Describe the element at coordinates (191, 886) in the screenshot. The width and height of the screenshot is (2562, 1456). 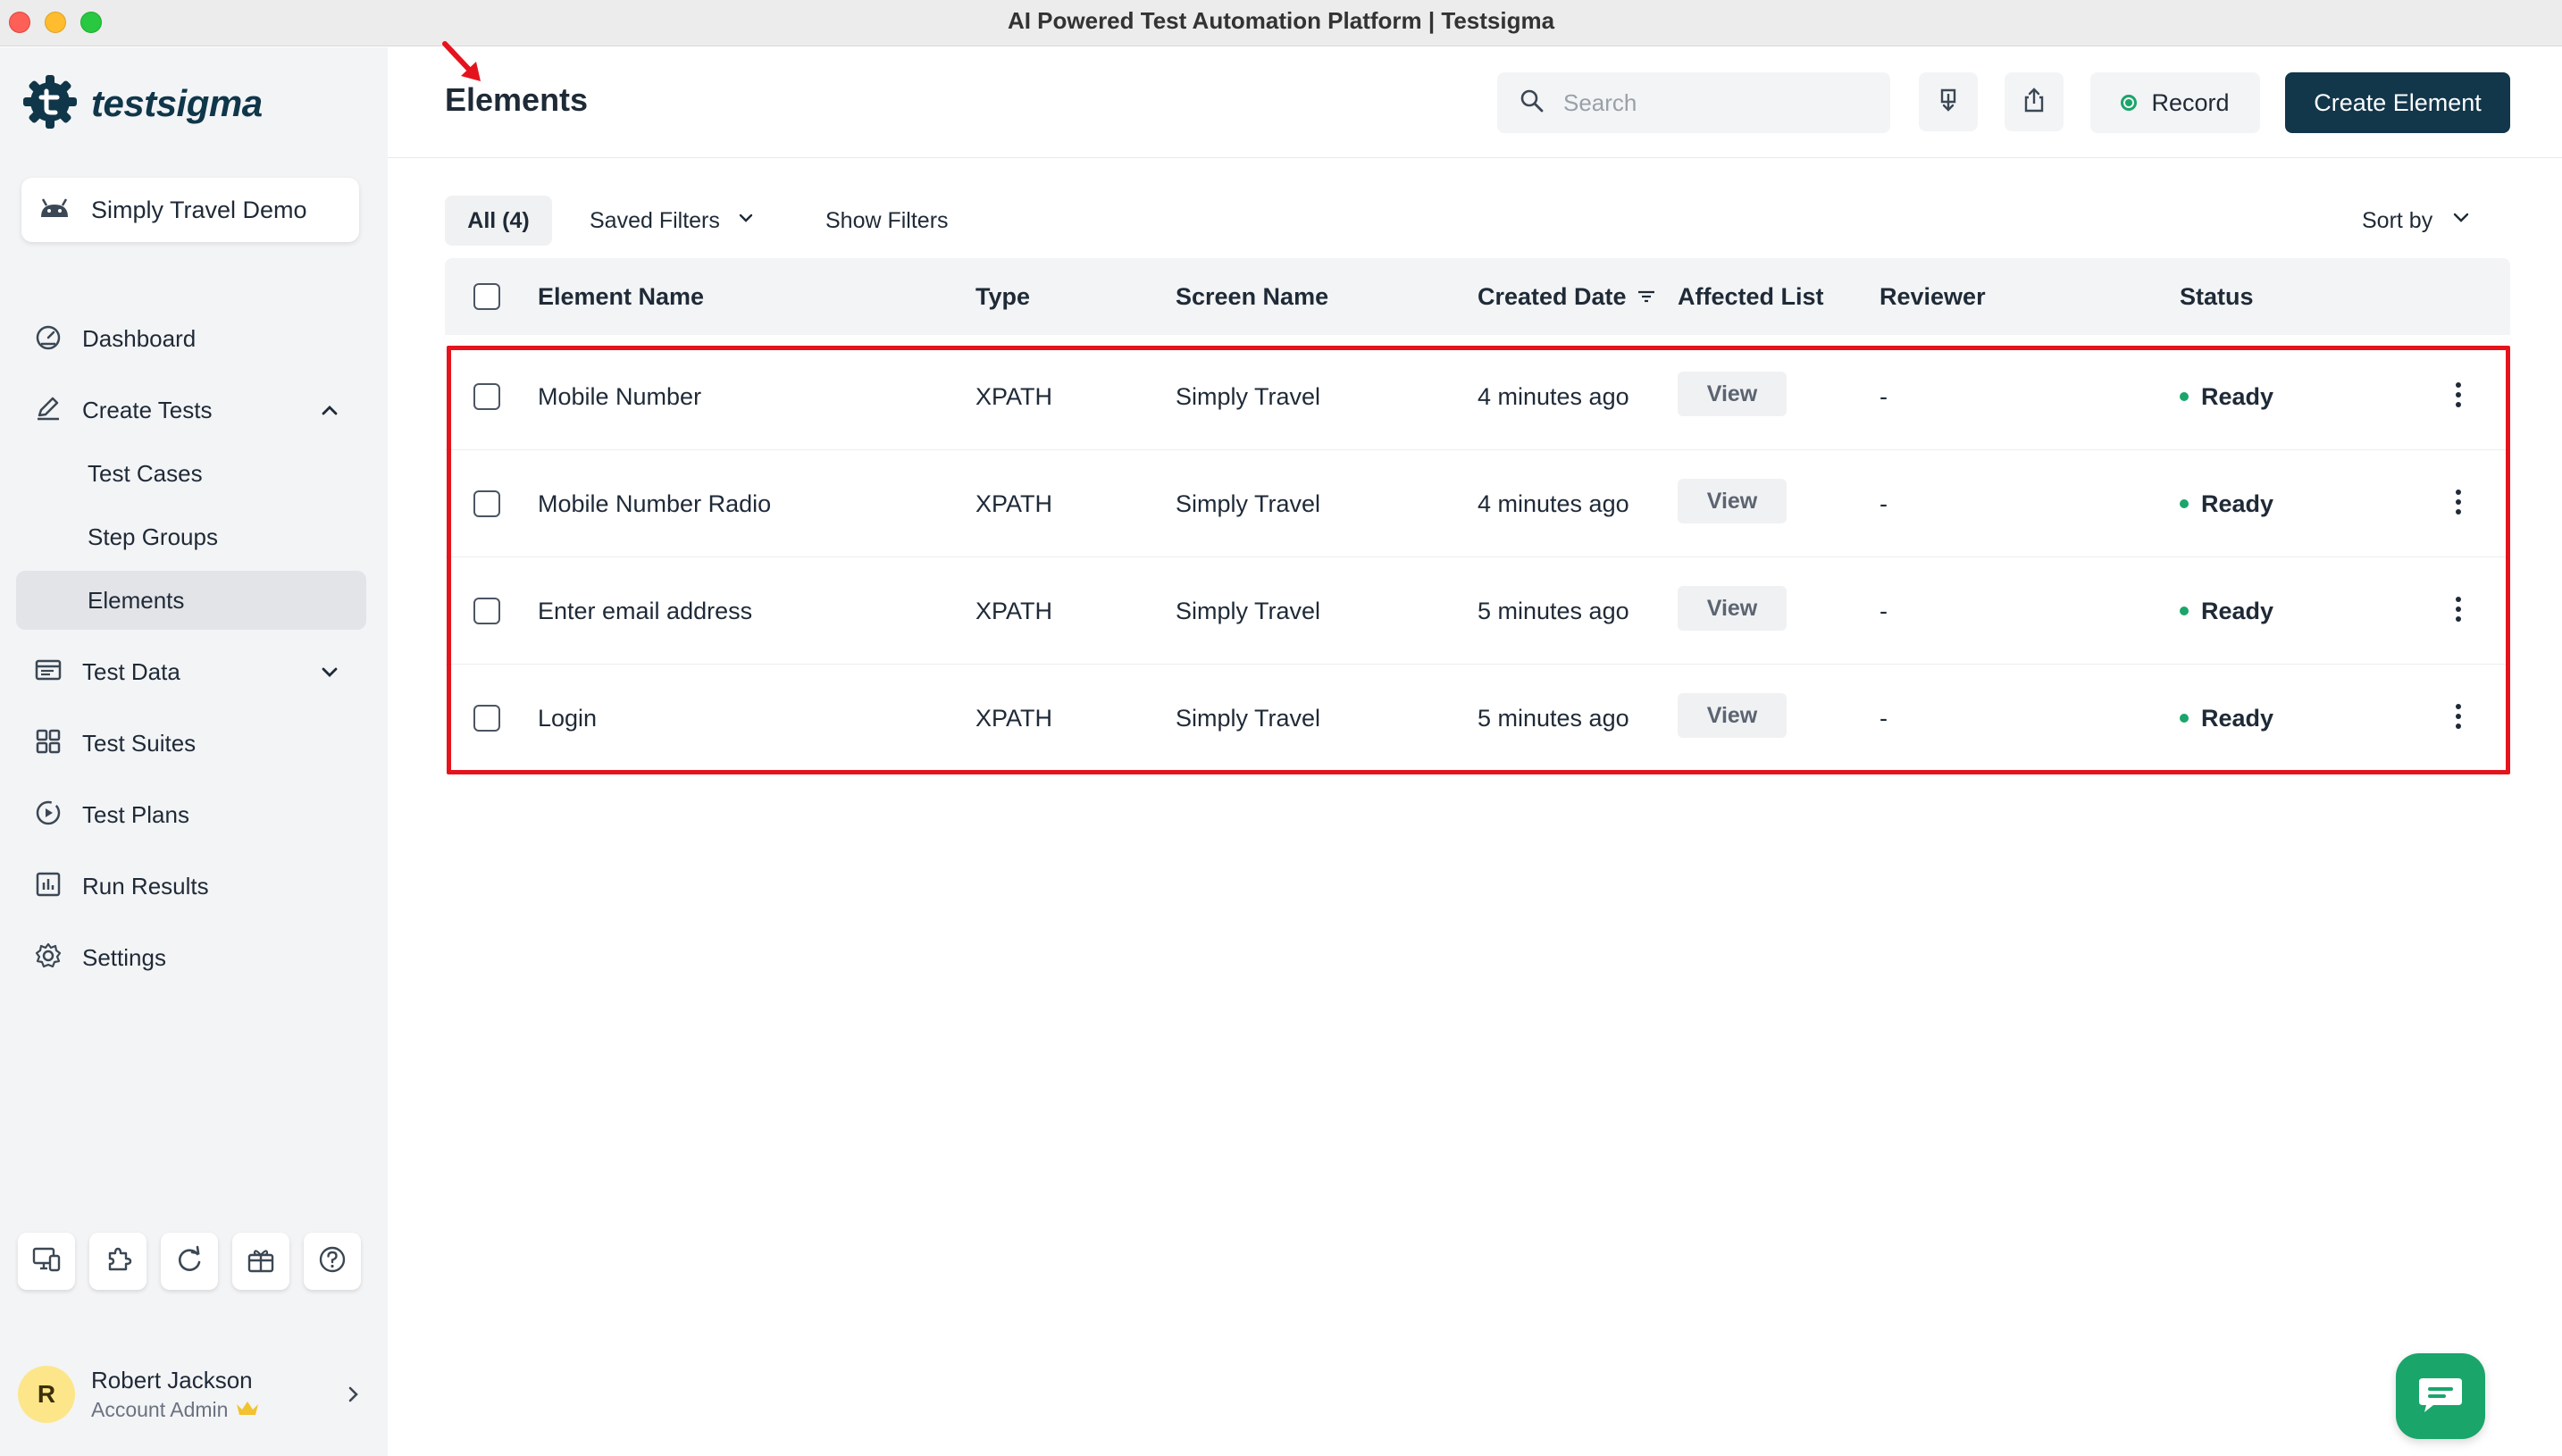
I see `sidebar-item-run-results: Run Results` at that location.